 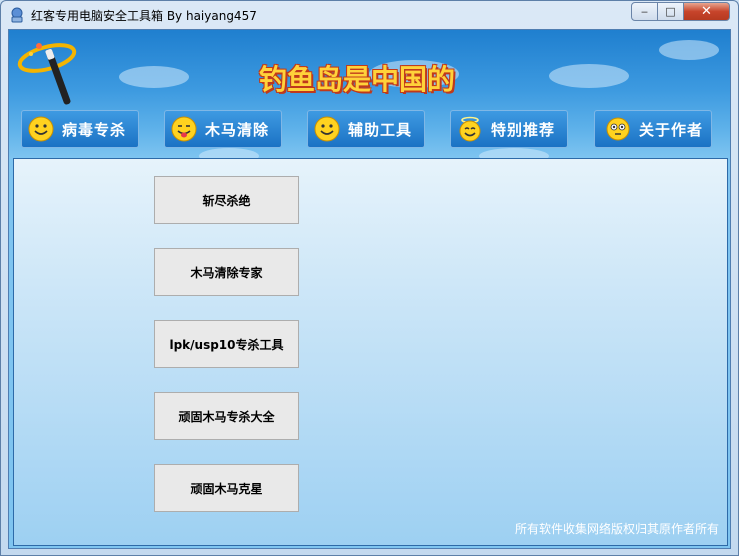 What do you see at coordinates (523, 129) in the screenshot?
I see `nav-label: 特别推荐` at bounding box center [523, 129].